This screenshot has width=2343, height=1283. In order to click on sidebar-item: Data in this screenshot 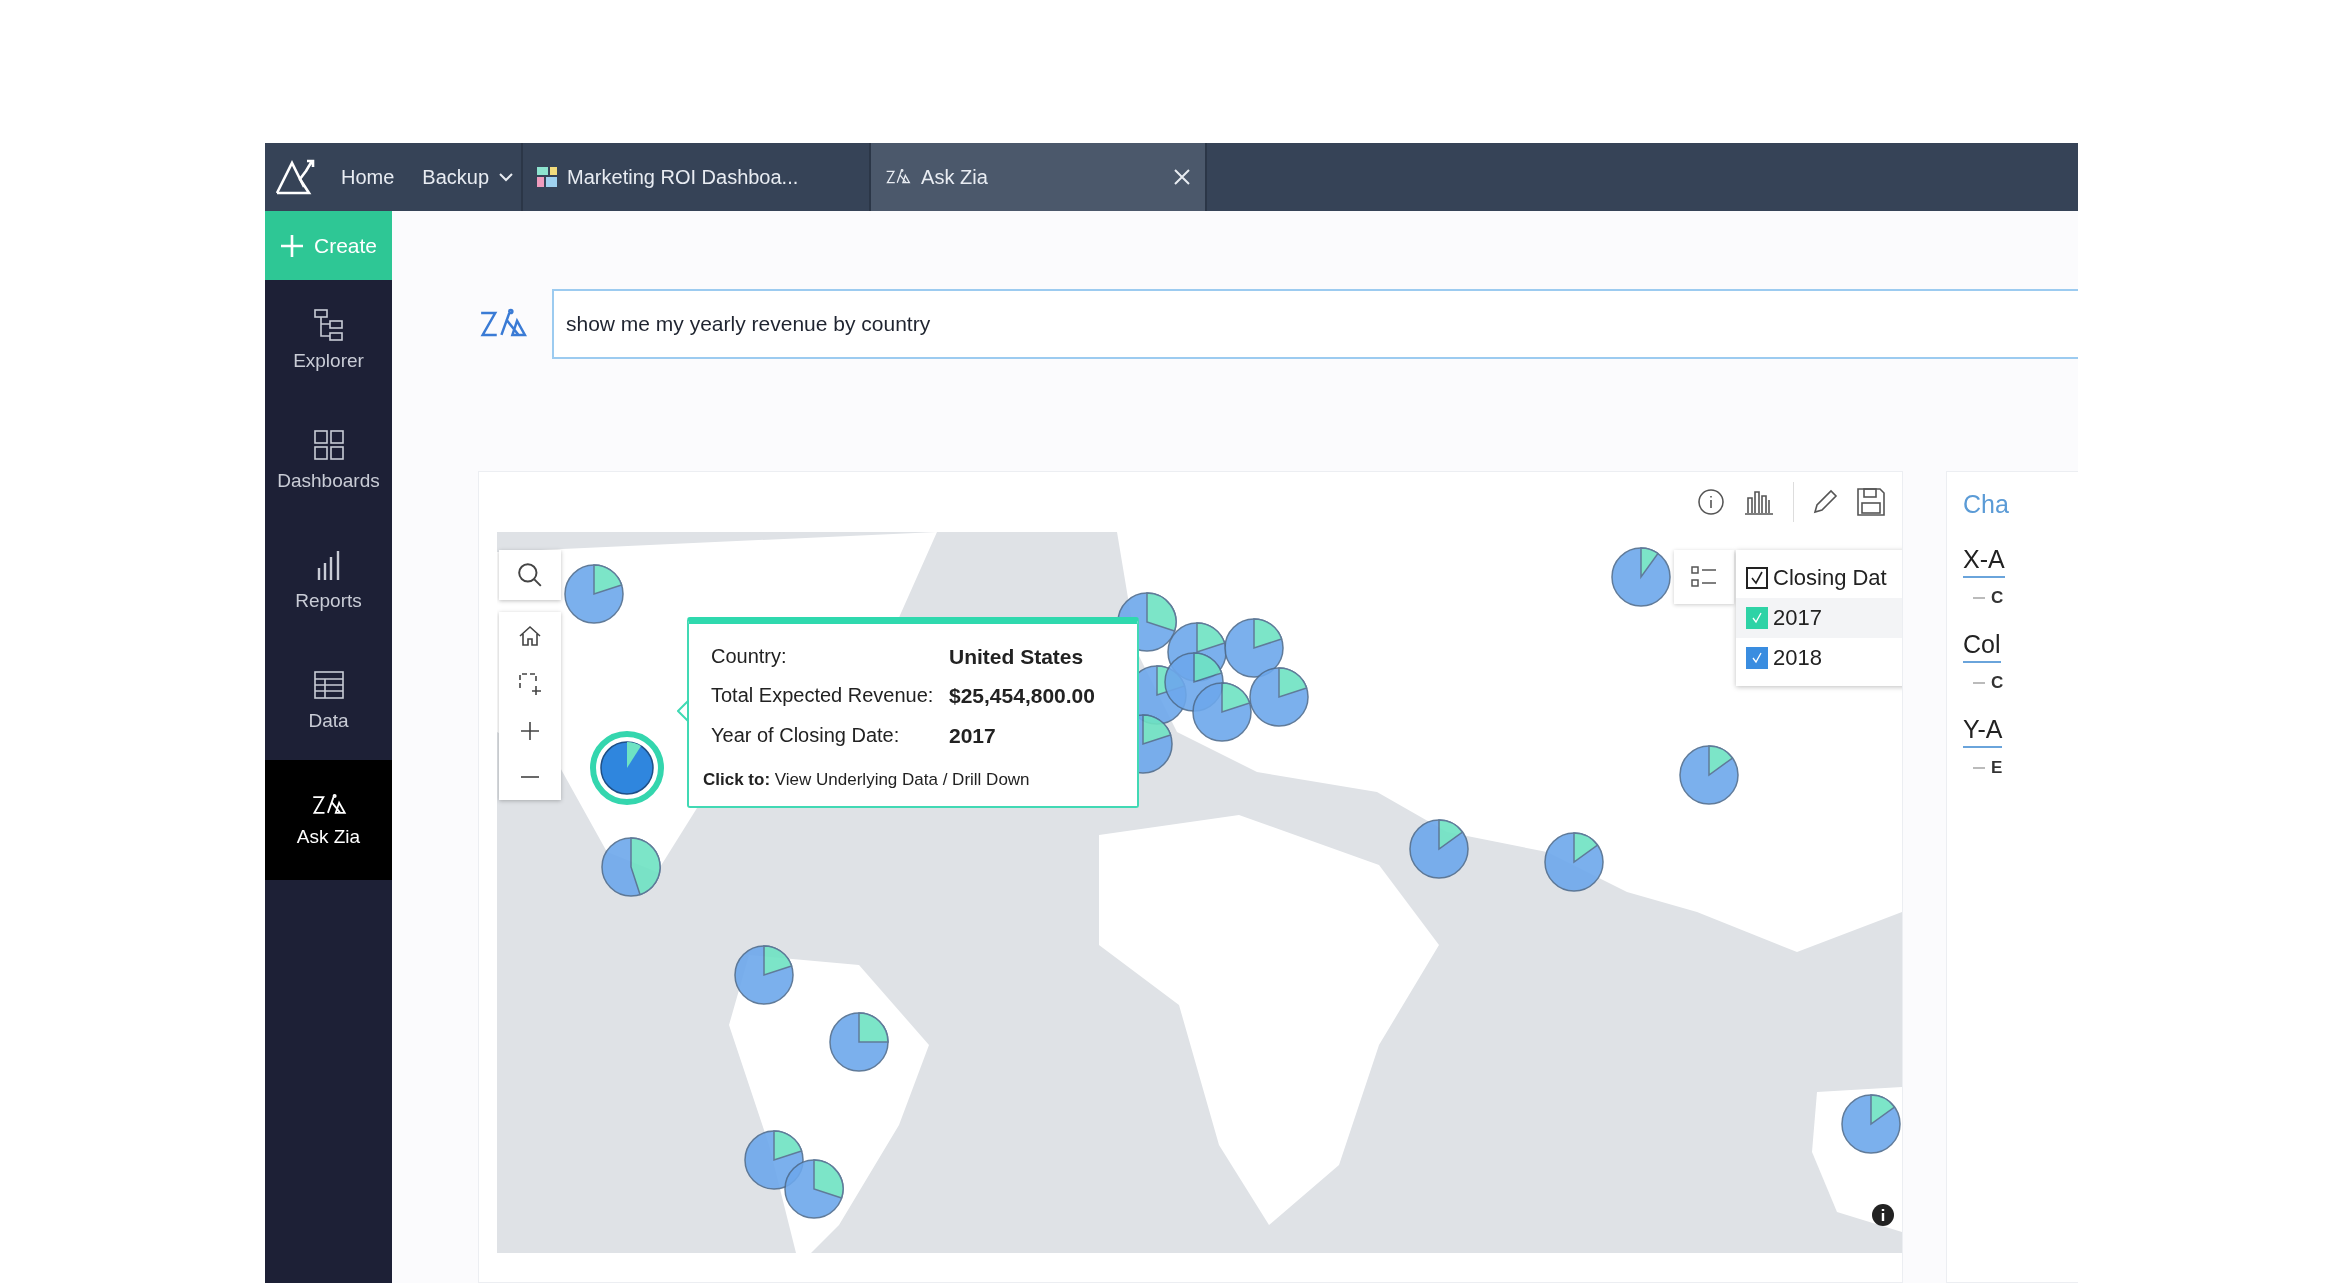, I will do `click(328, 700)`.